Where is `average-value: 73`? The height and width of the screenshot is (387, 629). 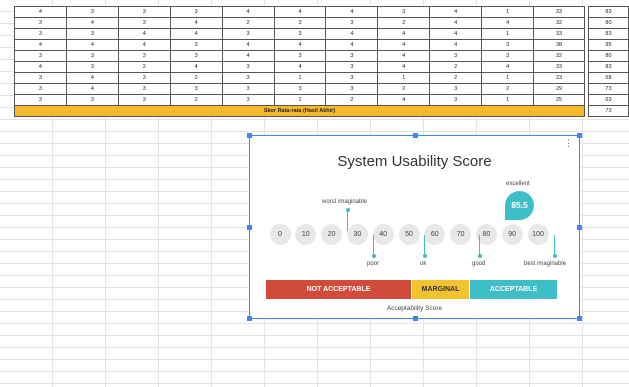
average-value: 73 is located at coordinates (608, 111).